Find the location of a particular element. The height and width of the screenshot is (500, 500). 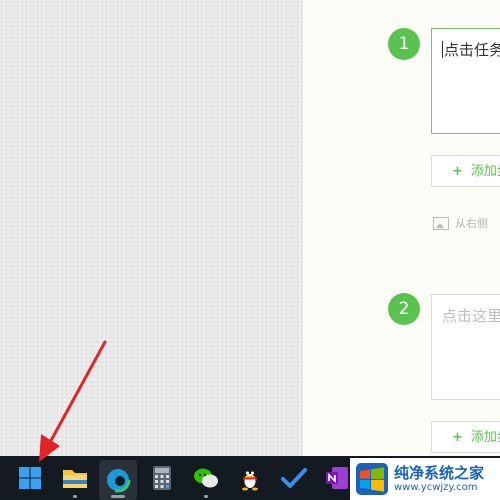

watermark-logo is located at coordinates (372, 479).